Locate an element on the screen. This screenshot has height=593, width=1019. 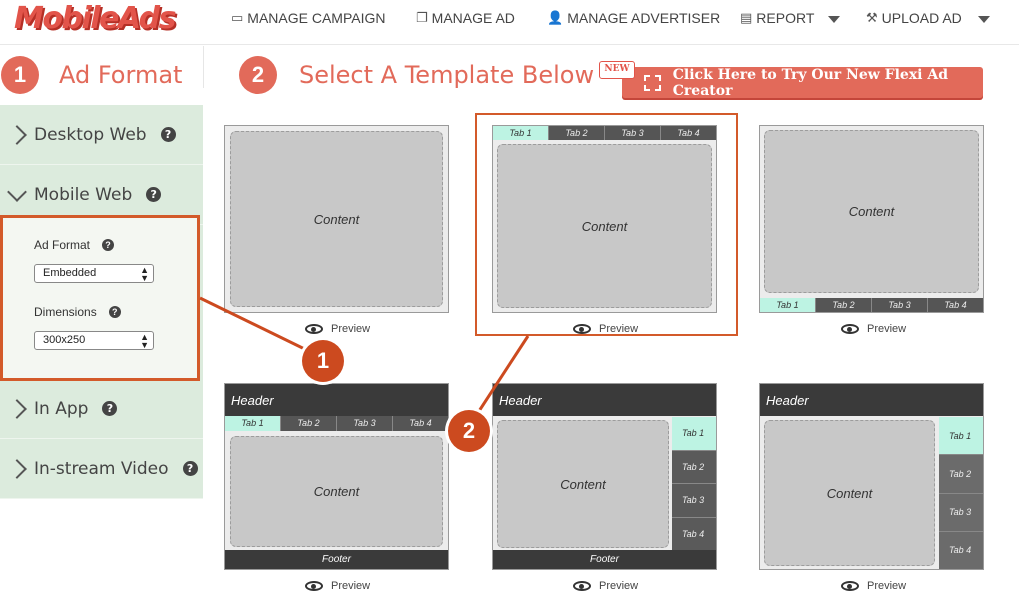
callout-one-badge: 1 is located at coordinates (323, 361).